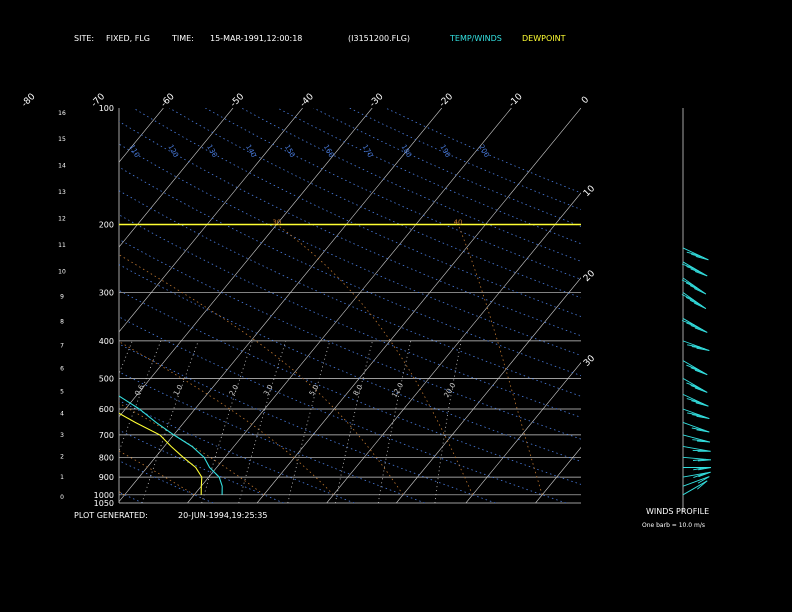 The width and height of the screenshot is (792, 612). What do you see at coordinates (106, 409) in the screenshot?
I see `pressure-label-600: 600` at bounding box center [106, 409].